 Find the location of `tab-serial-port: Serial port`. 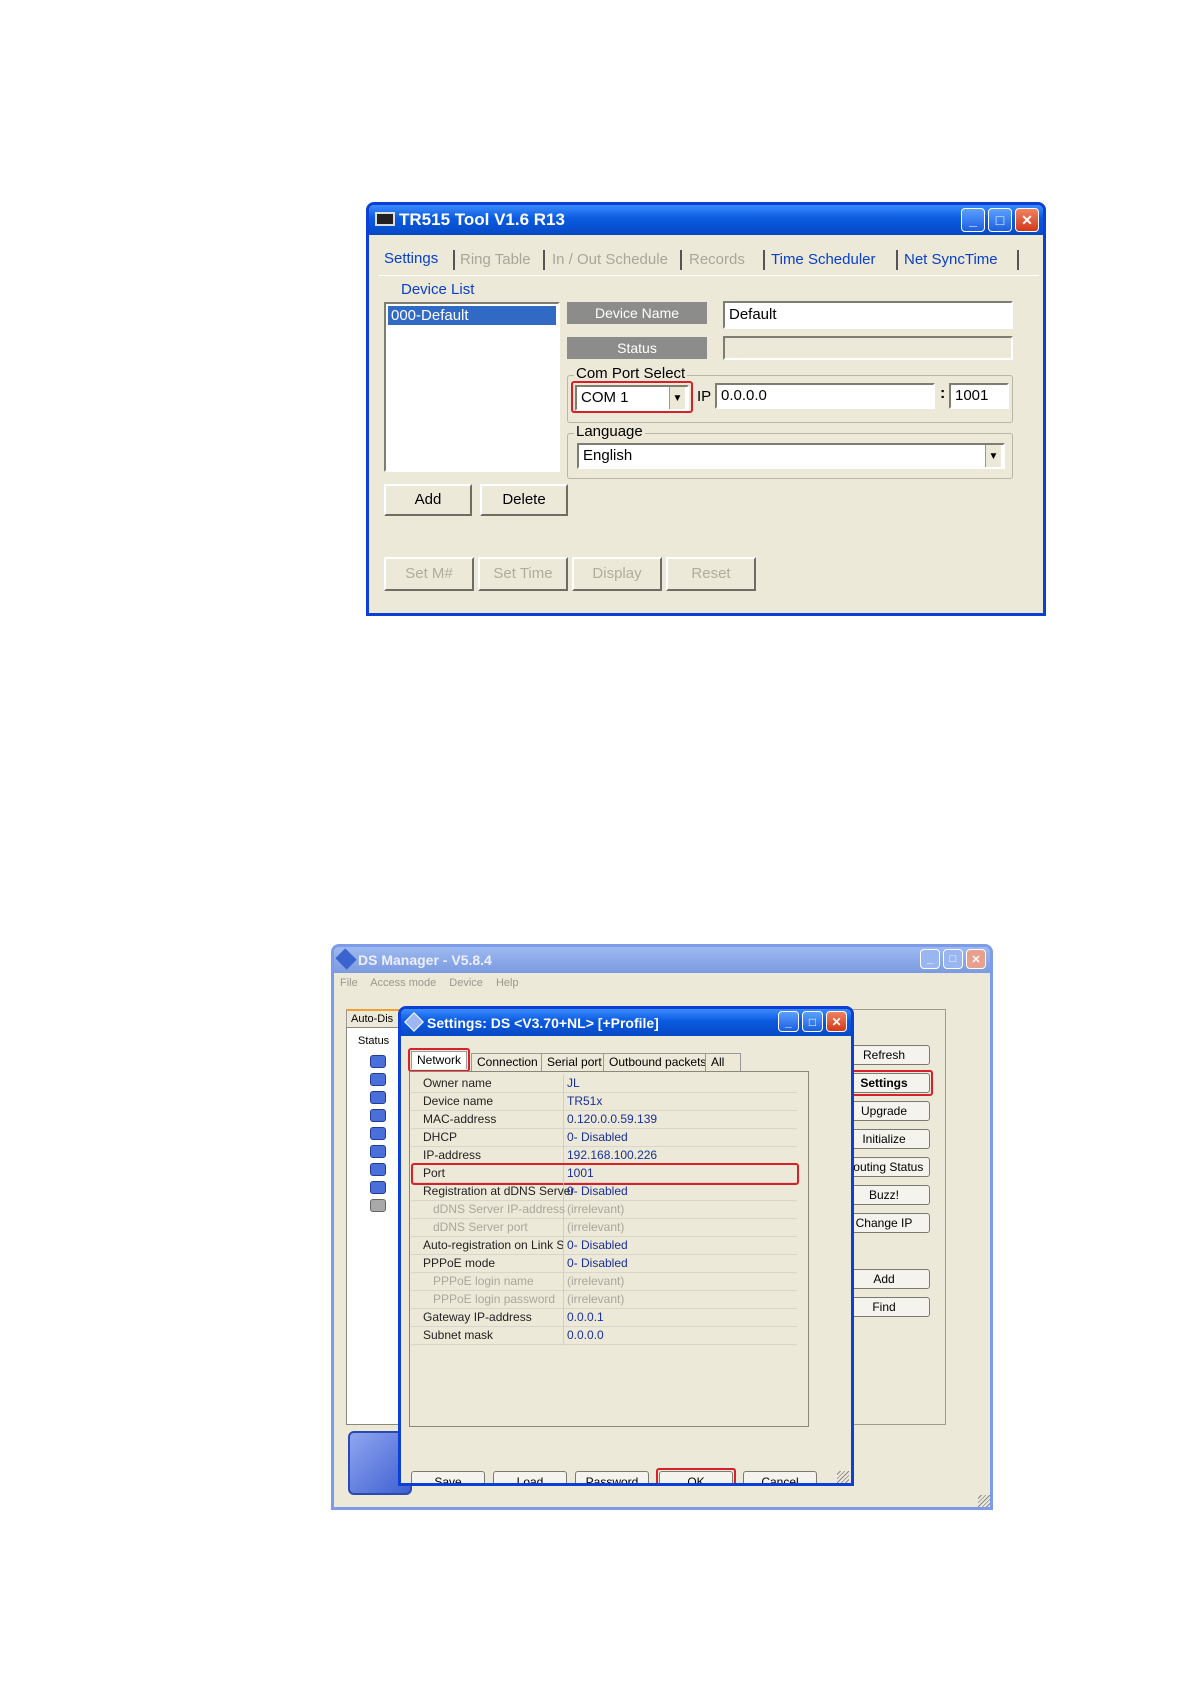

tab-serial-port: Serial port is located at coordinates (574, 1062).